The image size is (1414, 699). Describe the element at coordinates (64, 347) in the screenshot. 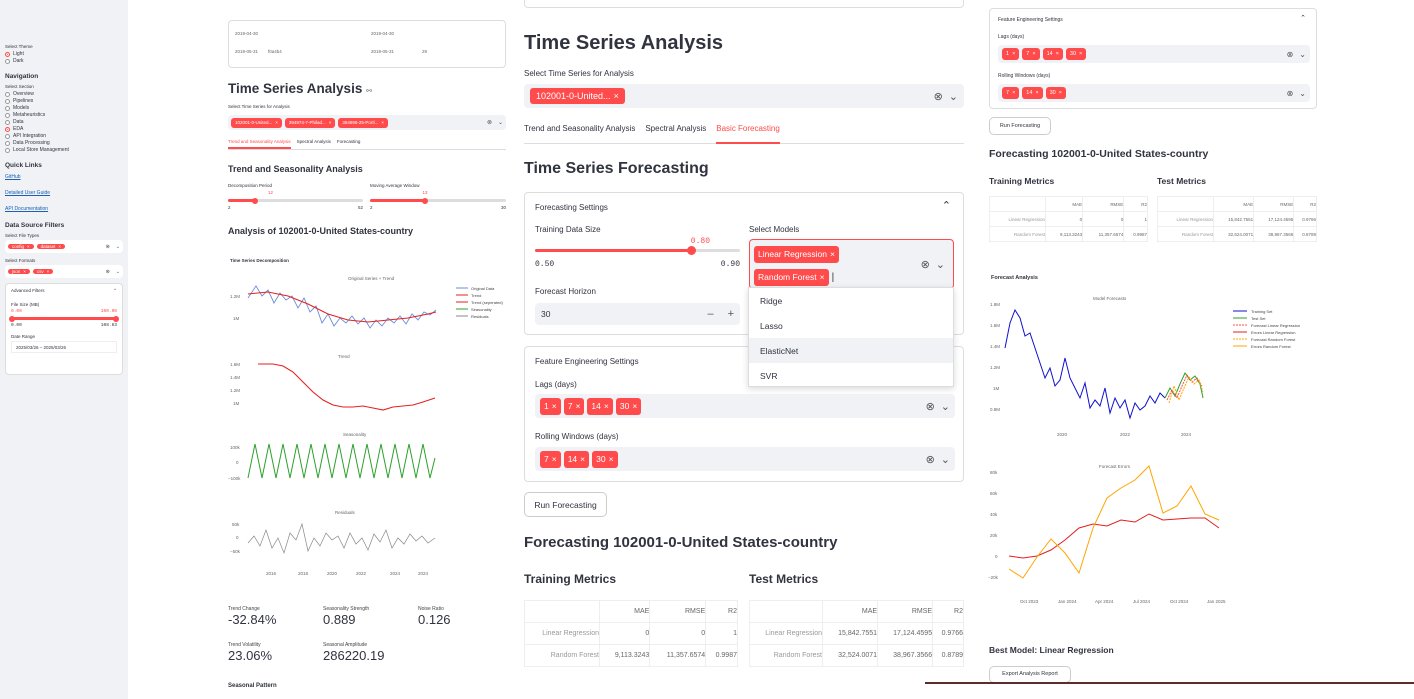

I see `date-range-input: 2025/03/26 – 2025/03/26` at that location.